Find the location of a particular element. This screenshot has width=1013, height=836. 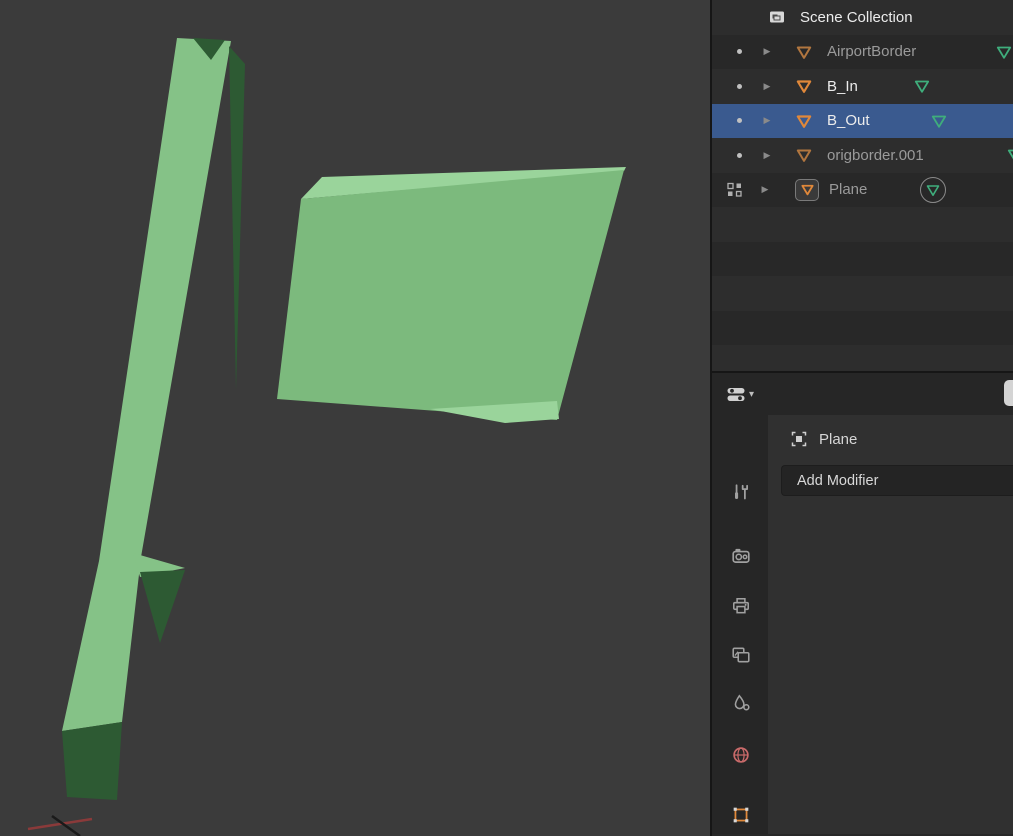

chevron-down-icon: ▾ is located at coordinates (752, 394).